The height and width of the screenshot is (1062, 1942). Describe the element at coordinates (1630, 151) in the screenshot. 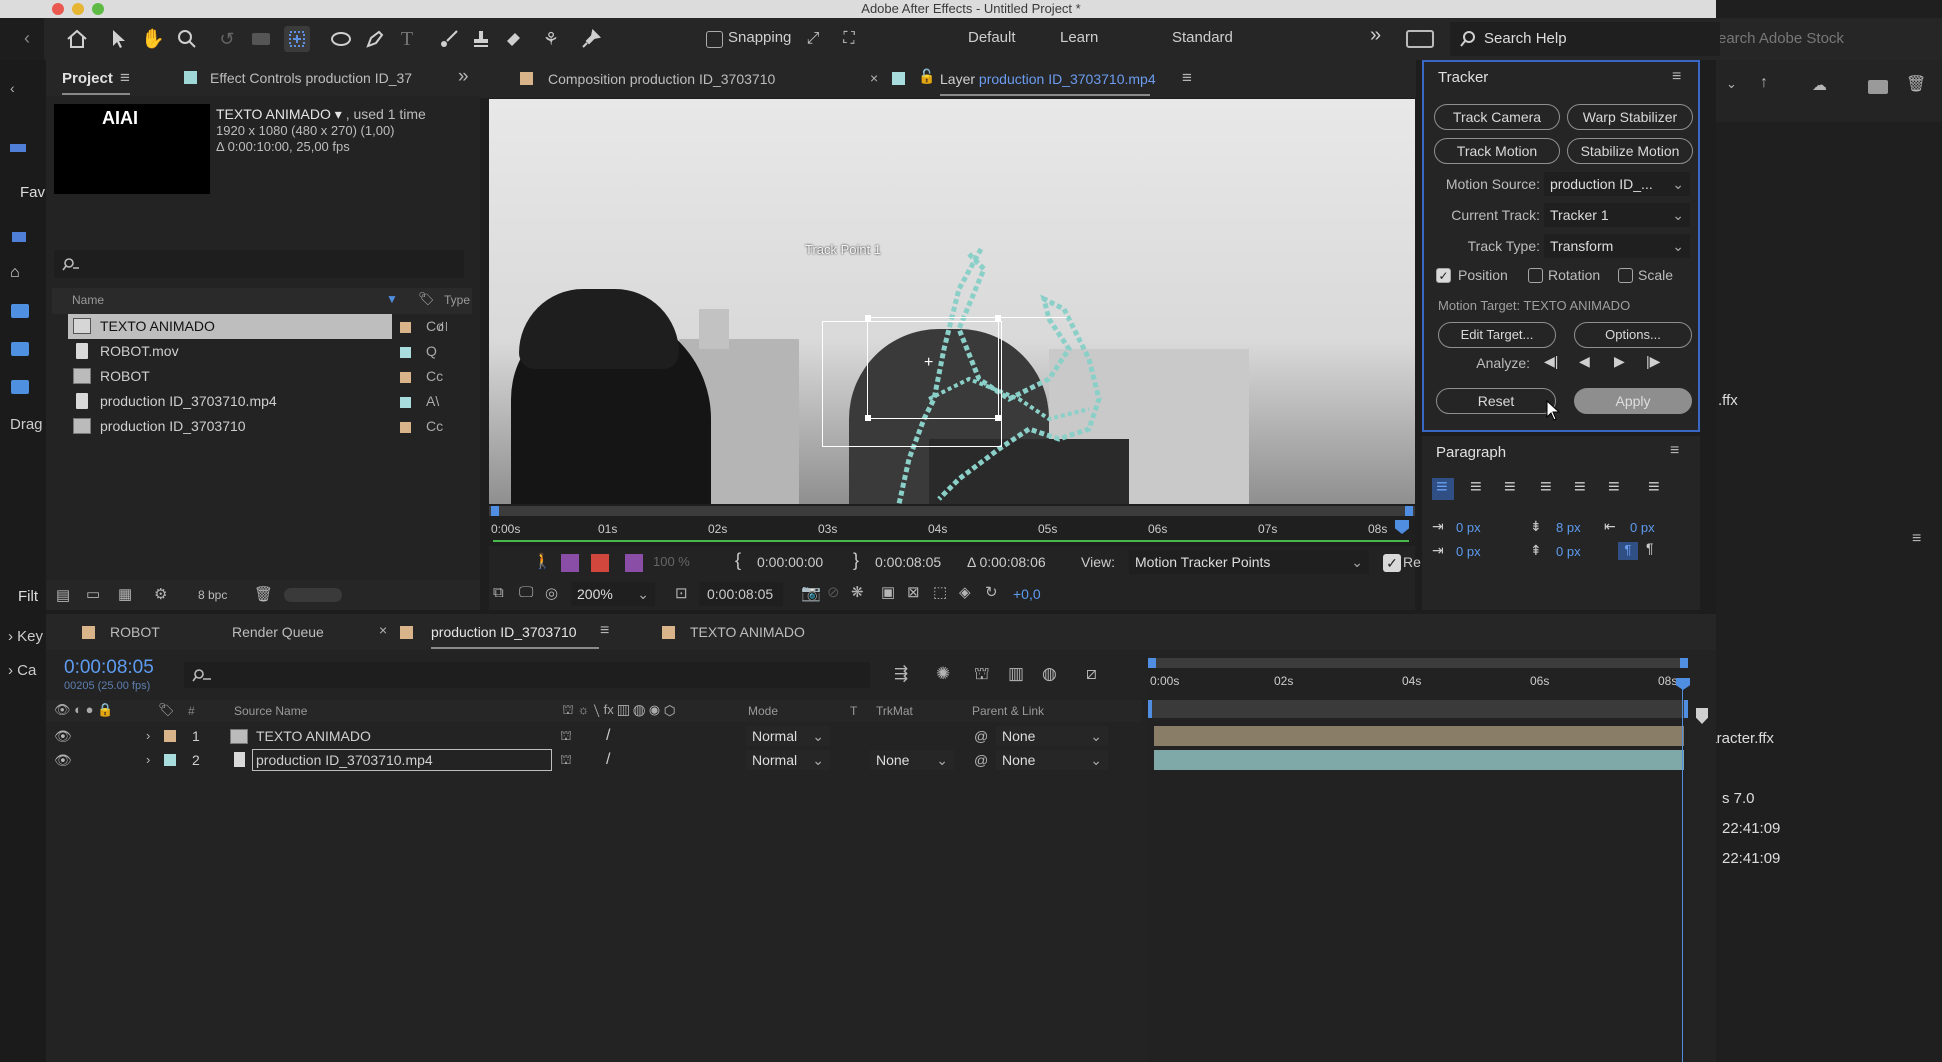

I see `stabilize-motion-button: Stabilize Motion` at that location.